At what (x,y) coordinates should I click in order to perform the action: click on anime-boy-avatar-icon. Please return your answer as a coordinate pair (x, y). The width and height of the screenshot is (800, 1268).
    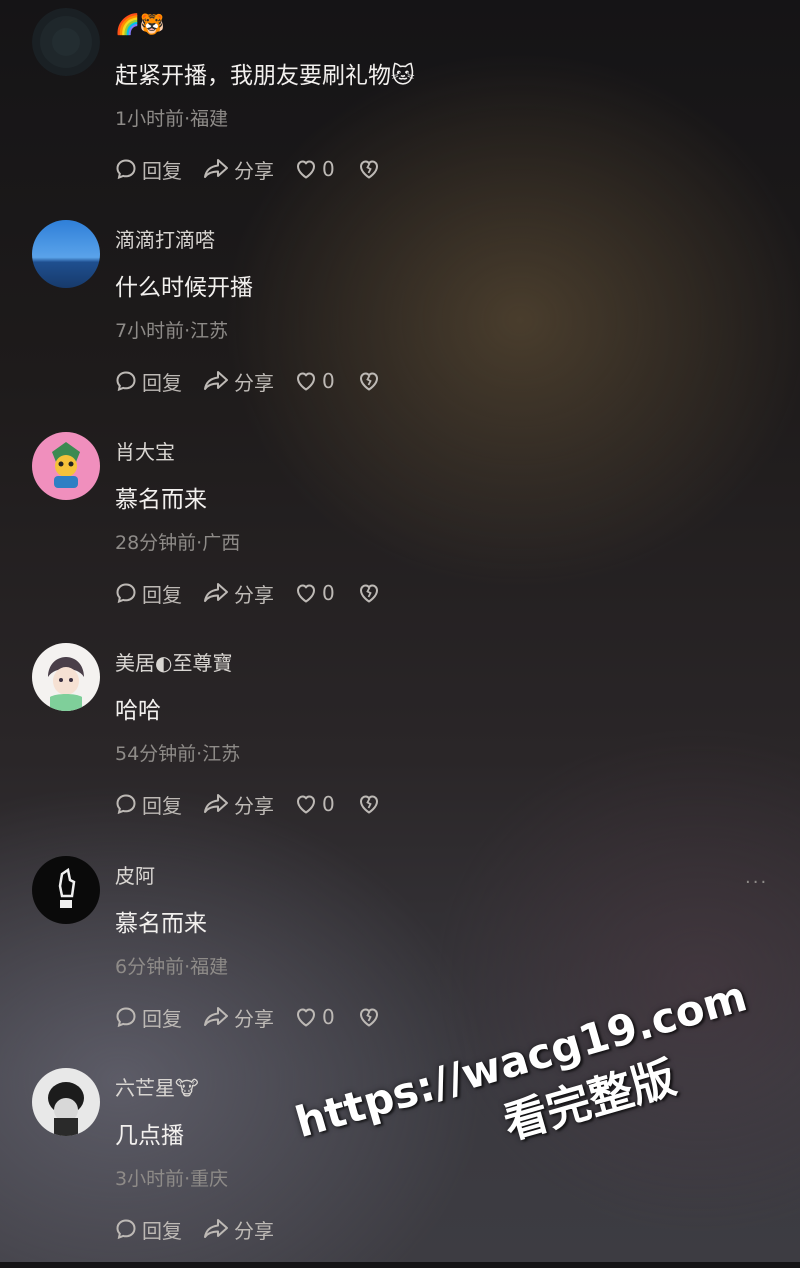
    Looking at the image, I should click on (66, 677).